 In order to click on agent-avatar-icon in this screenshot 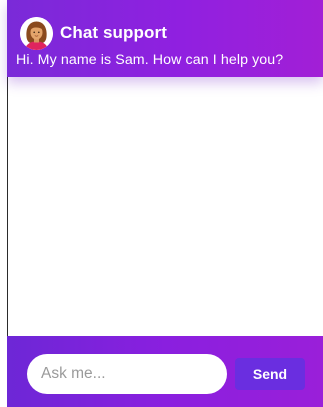, I will do `click(36, 33)`.